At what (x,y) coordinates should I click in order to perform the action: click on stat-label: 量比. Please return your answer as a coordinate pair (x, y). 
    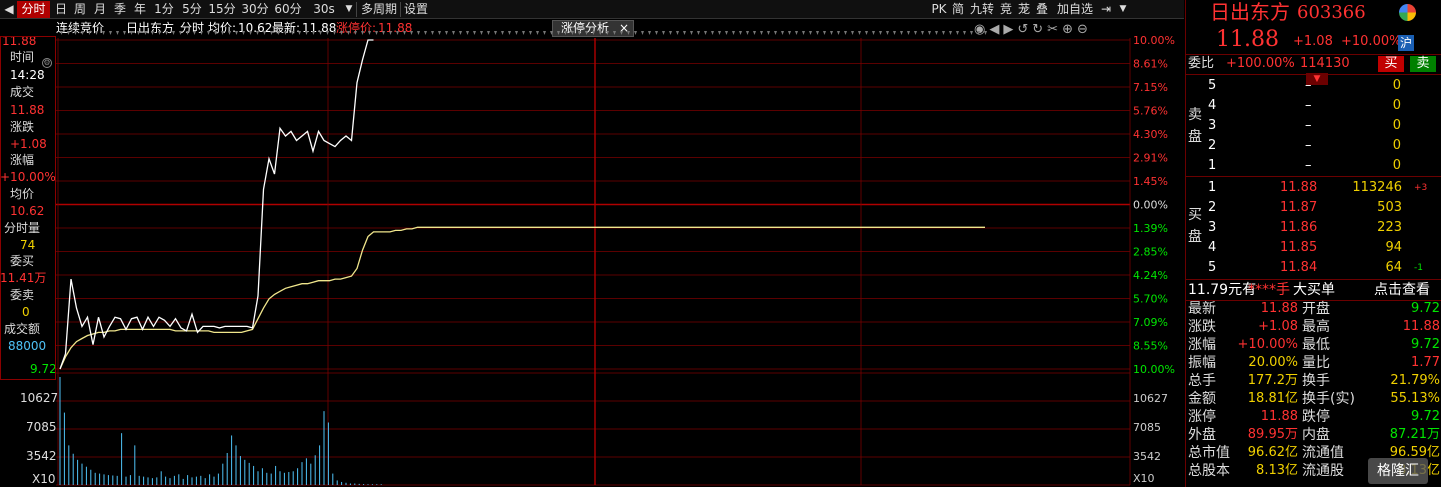
    Looking at the image, I should click on (1316, 363).